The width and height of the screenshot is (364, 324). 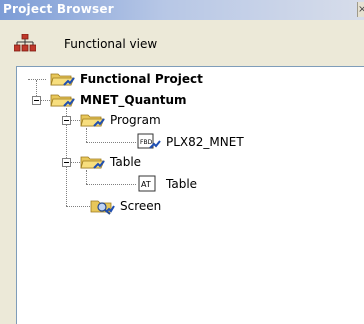 I want to click on tree-item-label: PLX82_MNET, so click(x=205, y=142).